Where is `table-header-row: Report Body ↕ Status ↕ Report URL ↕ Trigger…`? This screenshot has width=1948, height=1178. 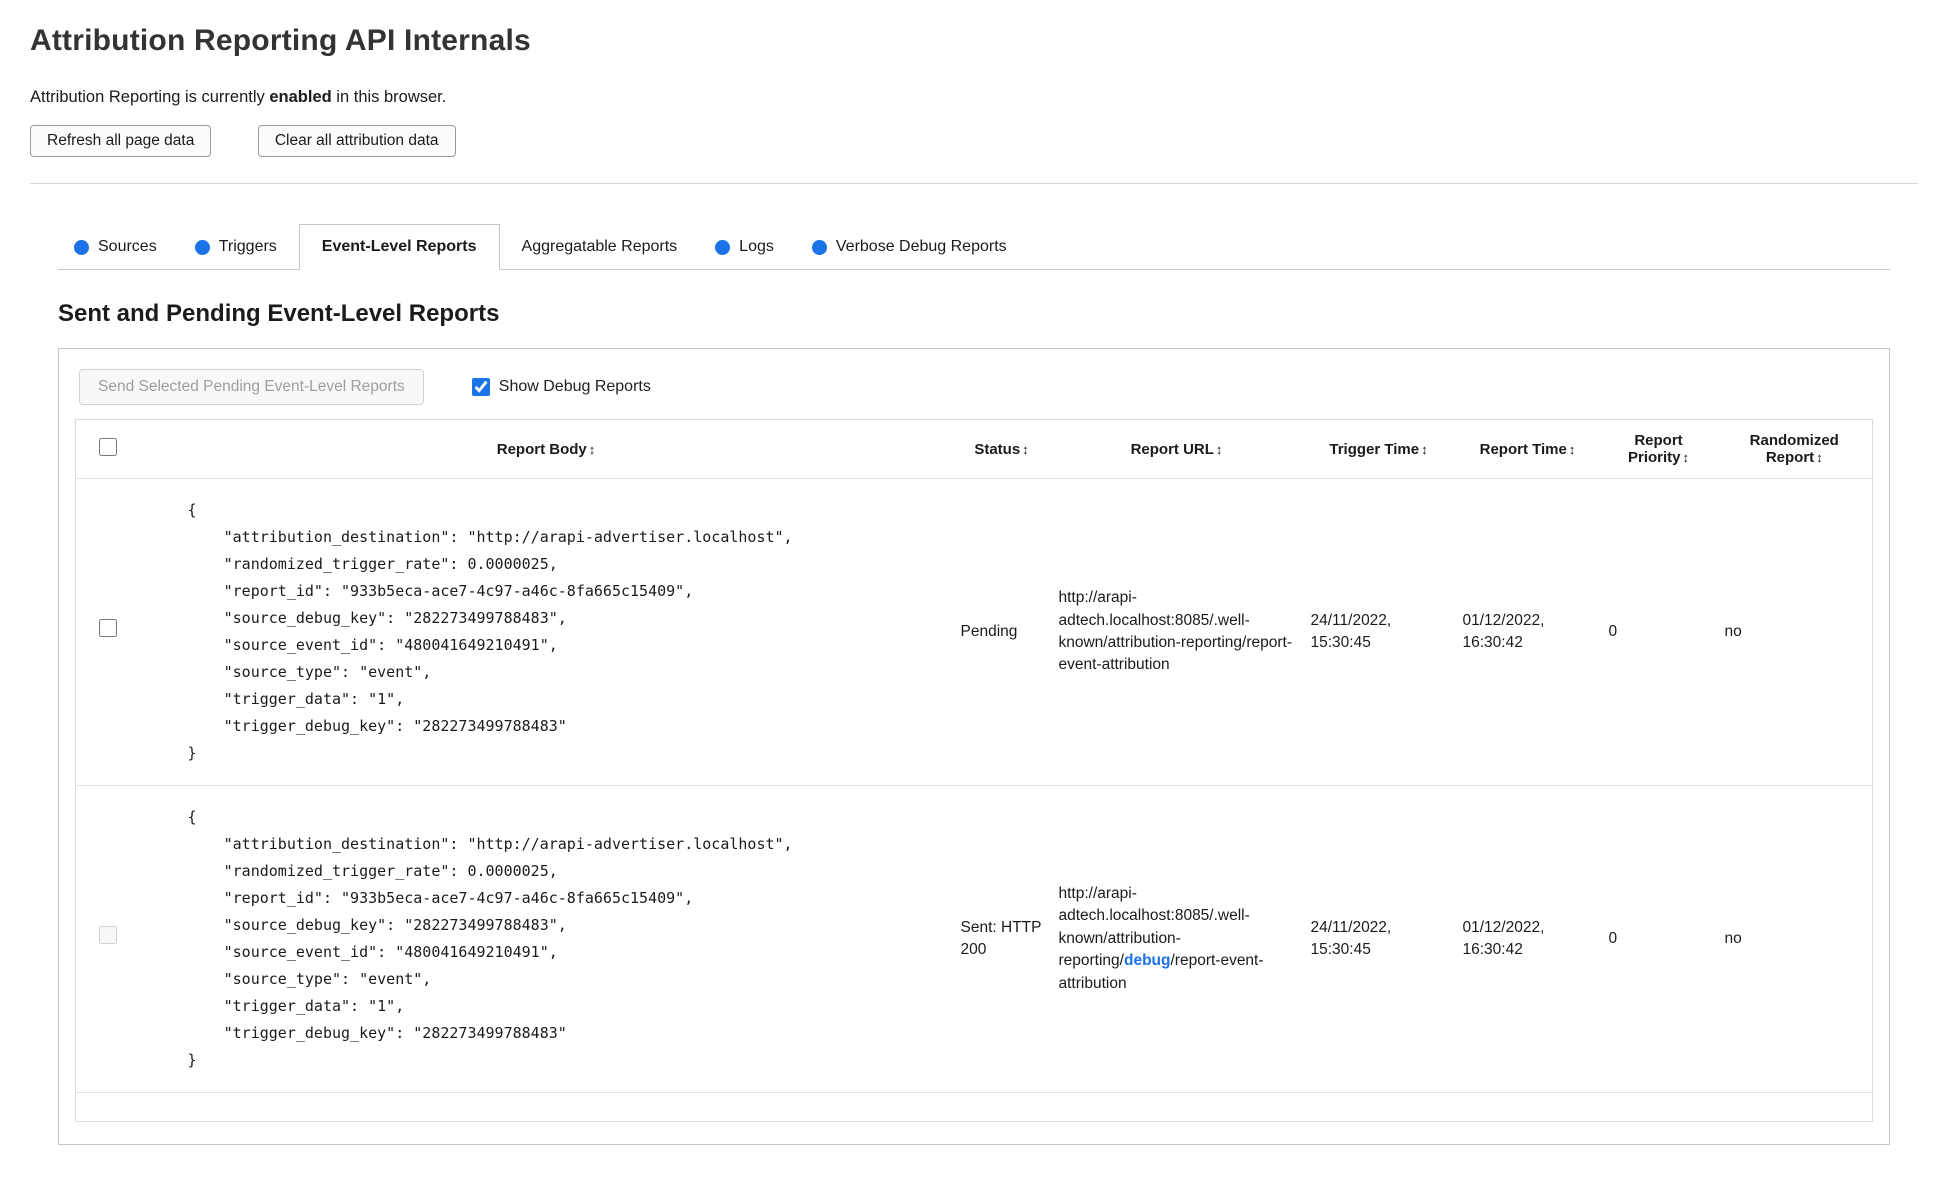
table-header-row: Report Body ↕ Status ↕ Report URL ↕ Trigger… is located at coordinates (974, 449).